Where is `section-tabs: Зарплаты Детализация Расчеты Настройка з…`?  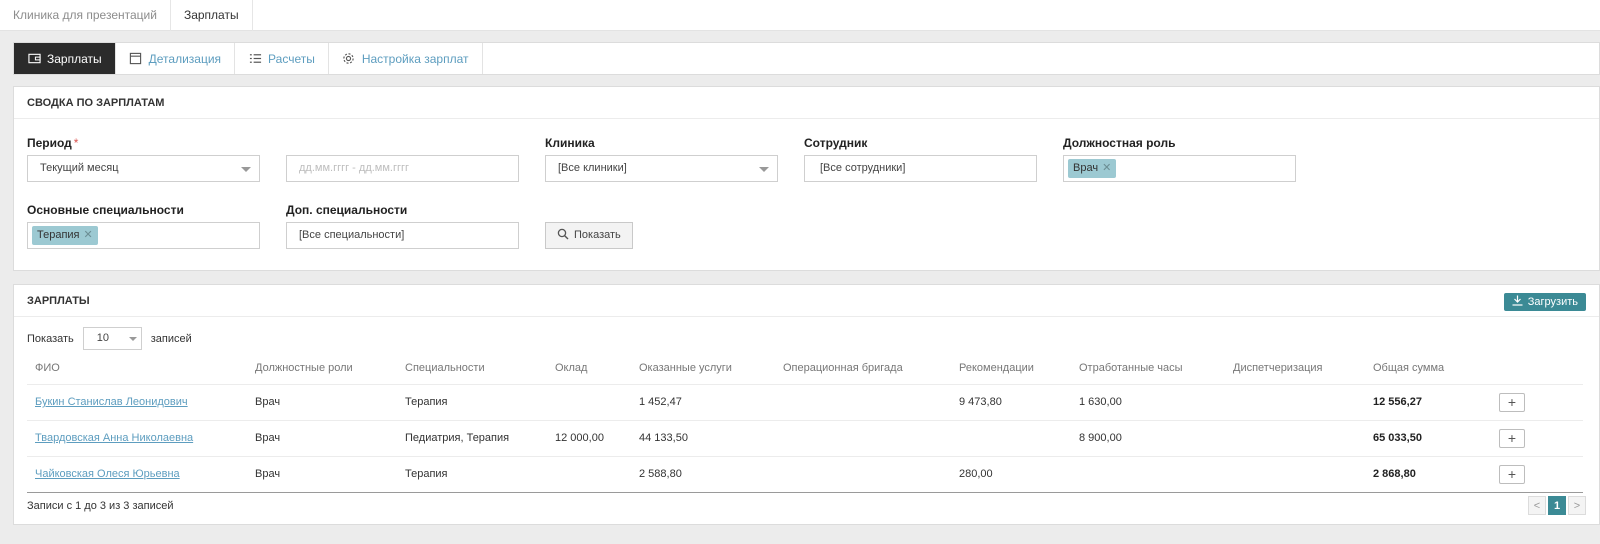 section-tabs: Зарплаты Детализация Расчеты Настройка з… is located at coordinates (806, 58).